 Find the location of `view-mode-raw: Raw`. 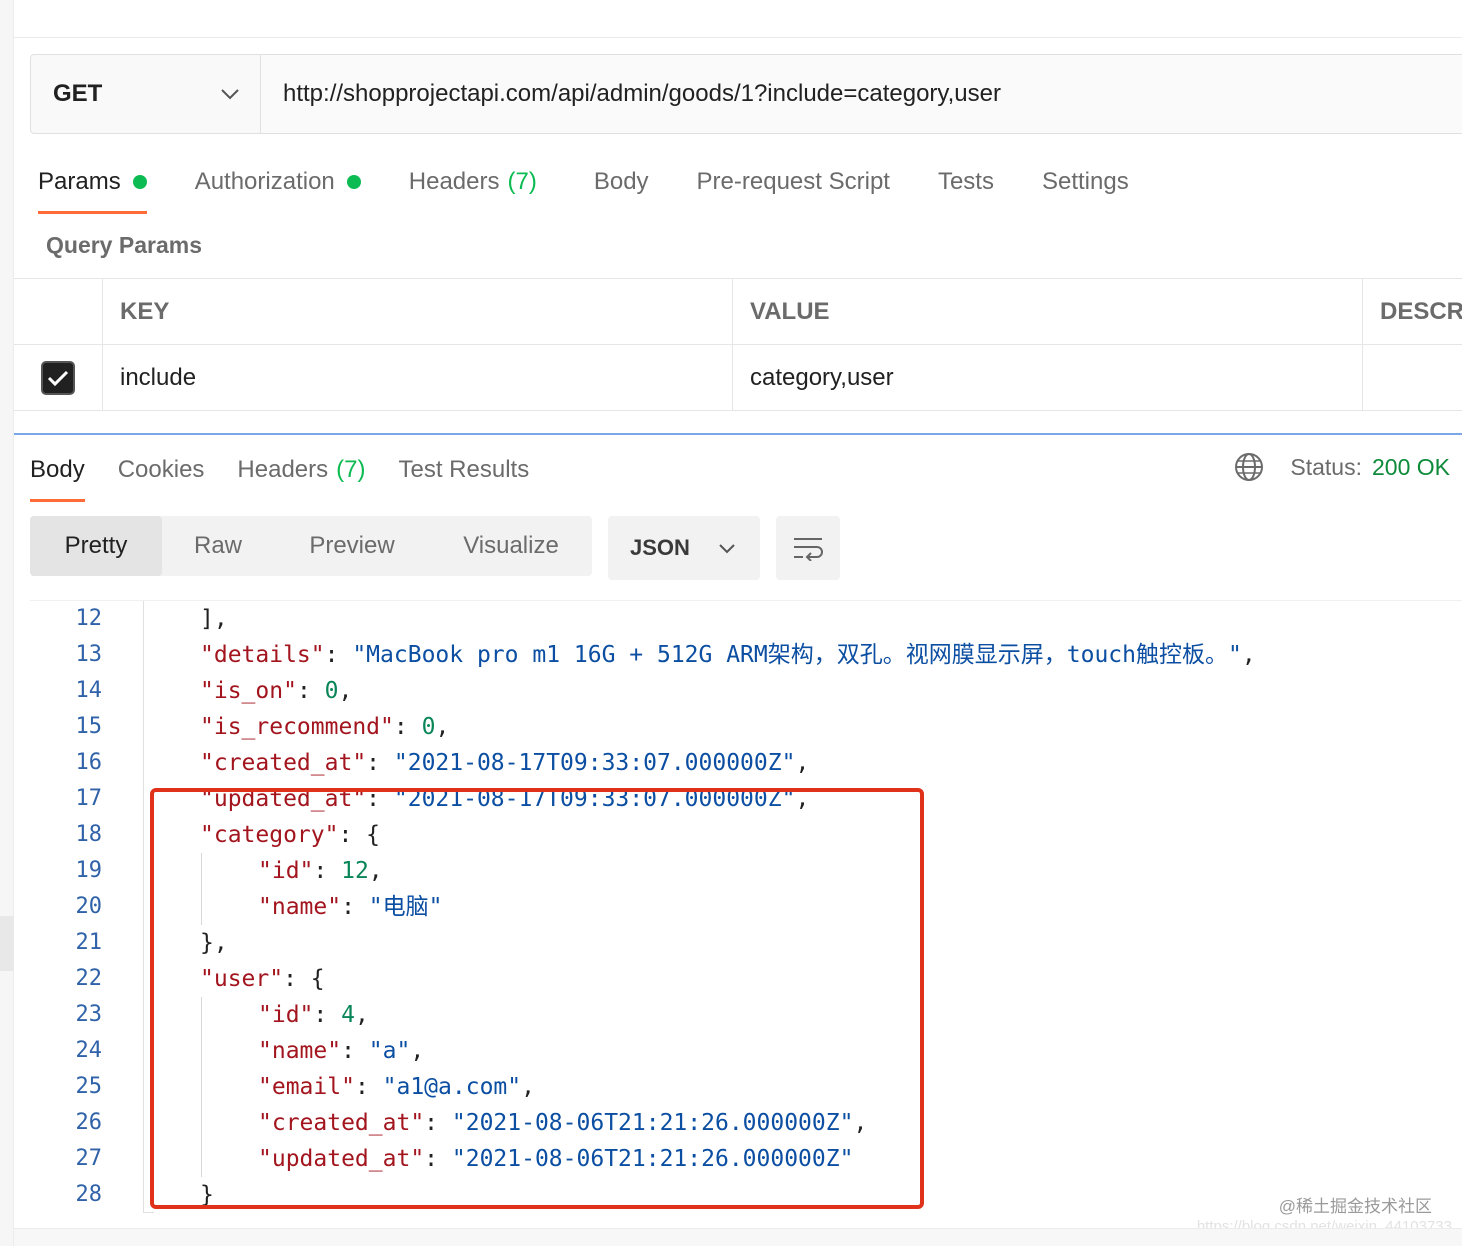

view-mode-raw: Raw is located at coordinates (218, 546).